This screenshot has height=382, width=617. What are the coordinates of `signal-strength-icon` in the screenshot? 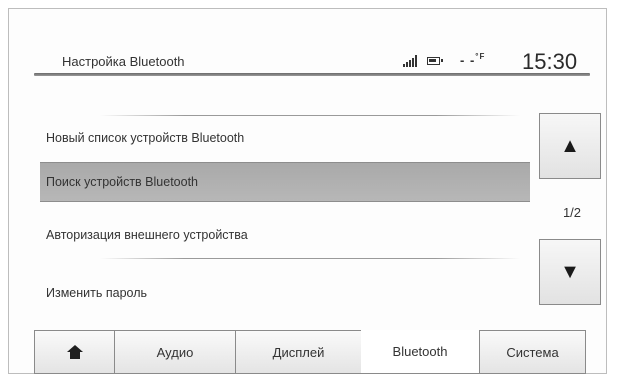 It's located at (411, 61).